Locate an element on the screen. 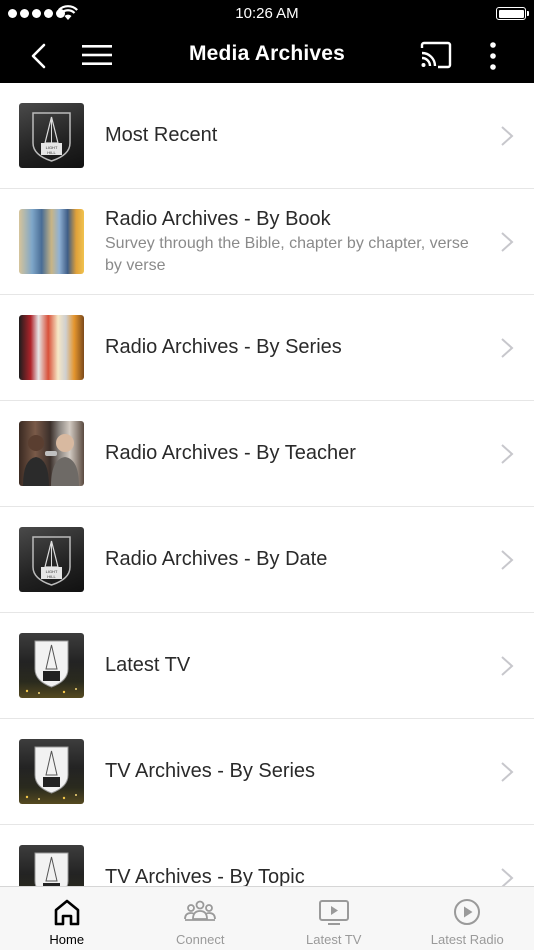  tab-connect: Connect is located at coordinates (201, 918).